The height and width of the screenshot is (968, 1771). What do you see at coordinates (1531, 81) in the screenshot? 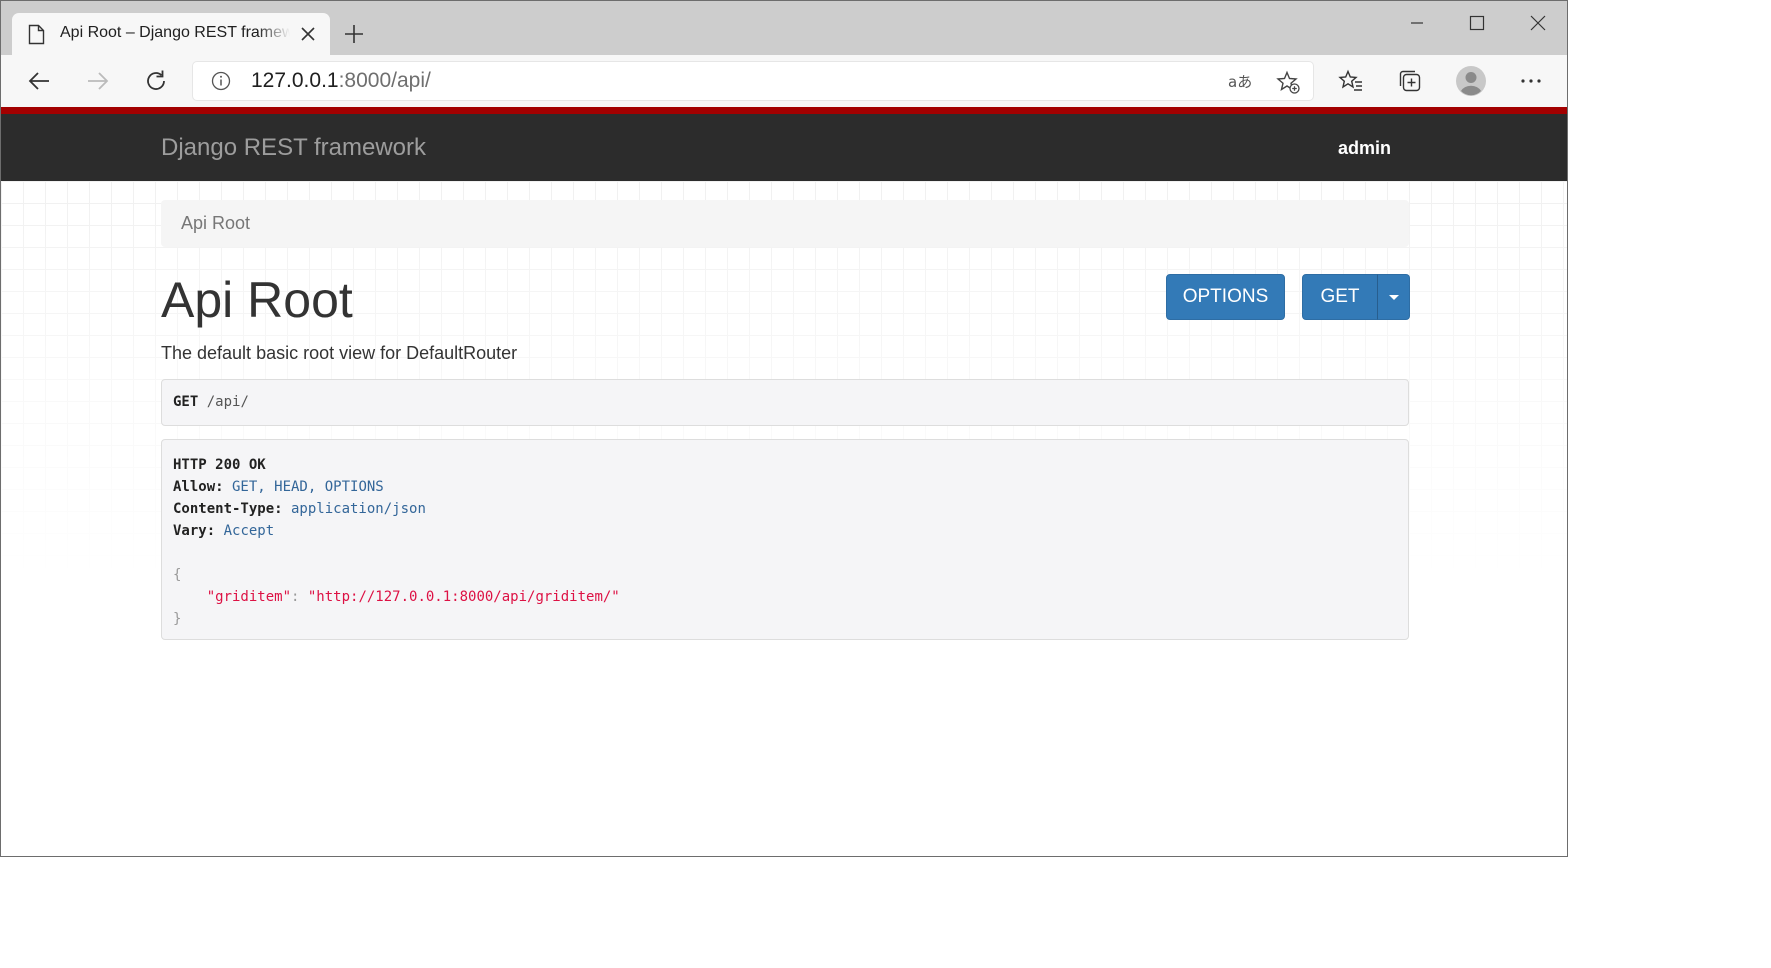
I see `more-options-icon` at bounding box center [1531, 81].